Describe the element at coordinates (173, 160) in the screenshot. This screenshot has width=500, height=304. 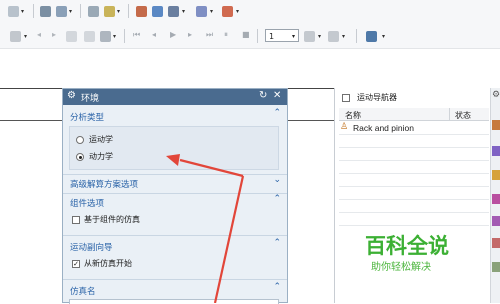
I see `arrow-head` at that location.